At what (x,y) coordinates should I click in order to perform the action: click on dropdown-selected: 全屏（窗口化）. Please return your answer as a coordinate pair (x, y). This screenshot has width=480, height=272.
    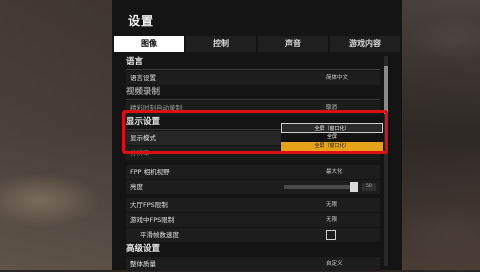
    Looking at the image, I should click on (332, 128).